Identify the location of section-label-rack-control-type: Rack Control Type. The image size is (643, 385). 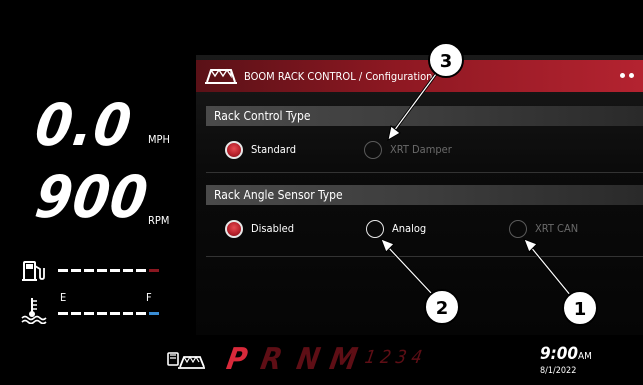
(262, 116).